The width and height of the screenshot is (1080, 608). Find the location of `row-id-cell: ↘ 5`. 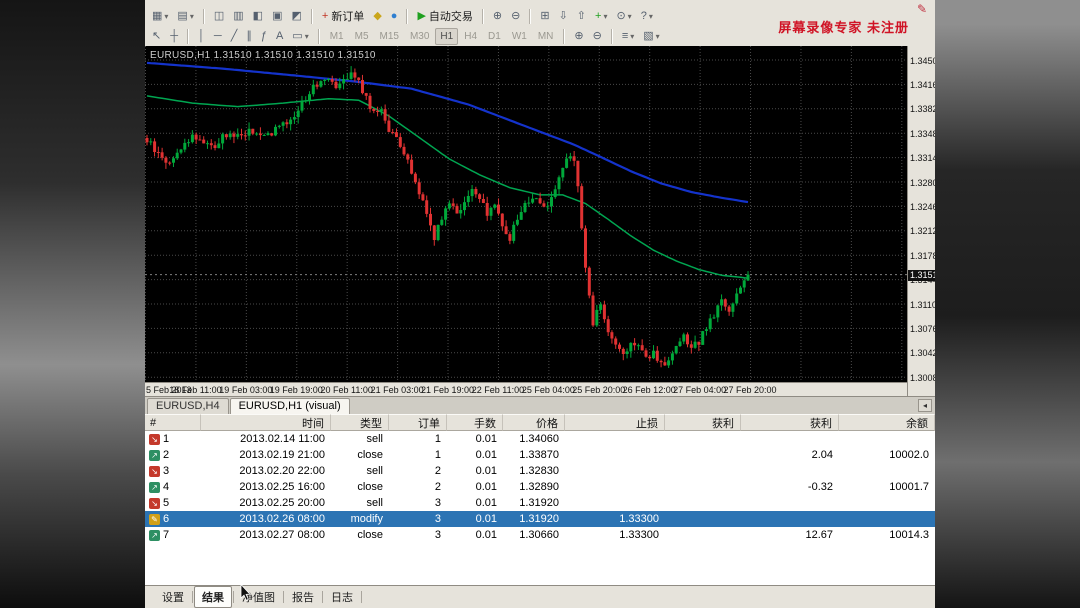

row-id-cell: ↘ 5 is located at coordinates (173, 503).